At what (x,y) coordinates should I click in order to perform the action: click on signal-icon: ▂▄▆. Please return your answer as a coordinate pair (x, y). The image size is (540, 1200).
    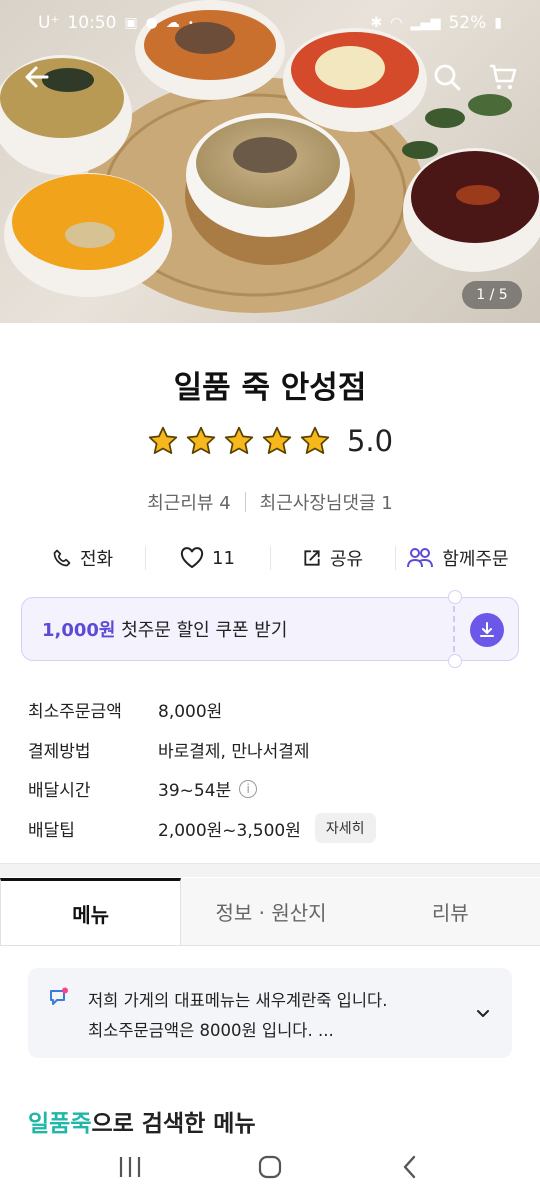
    Looking at the image, I should click on (425, 23).